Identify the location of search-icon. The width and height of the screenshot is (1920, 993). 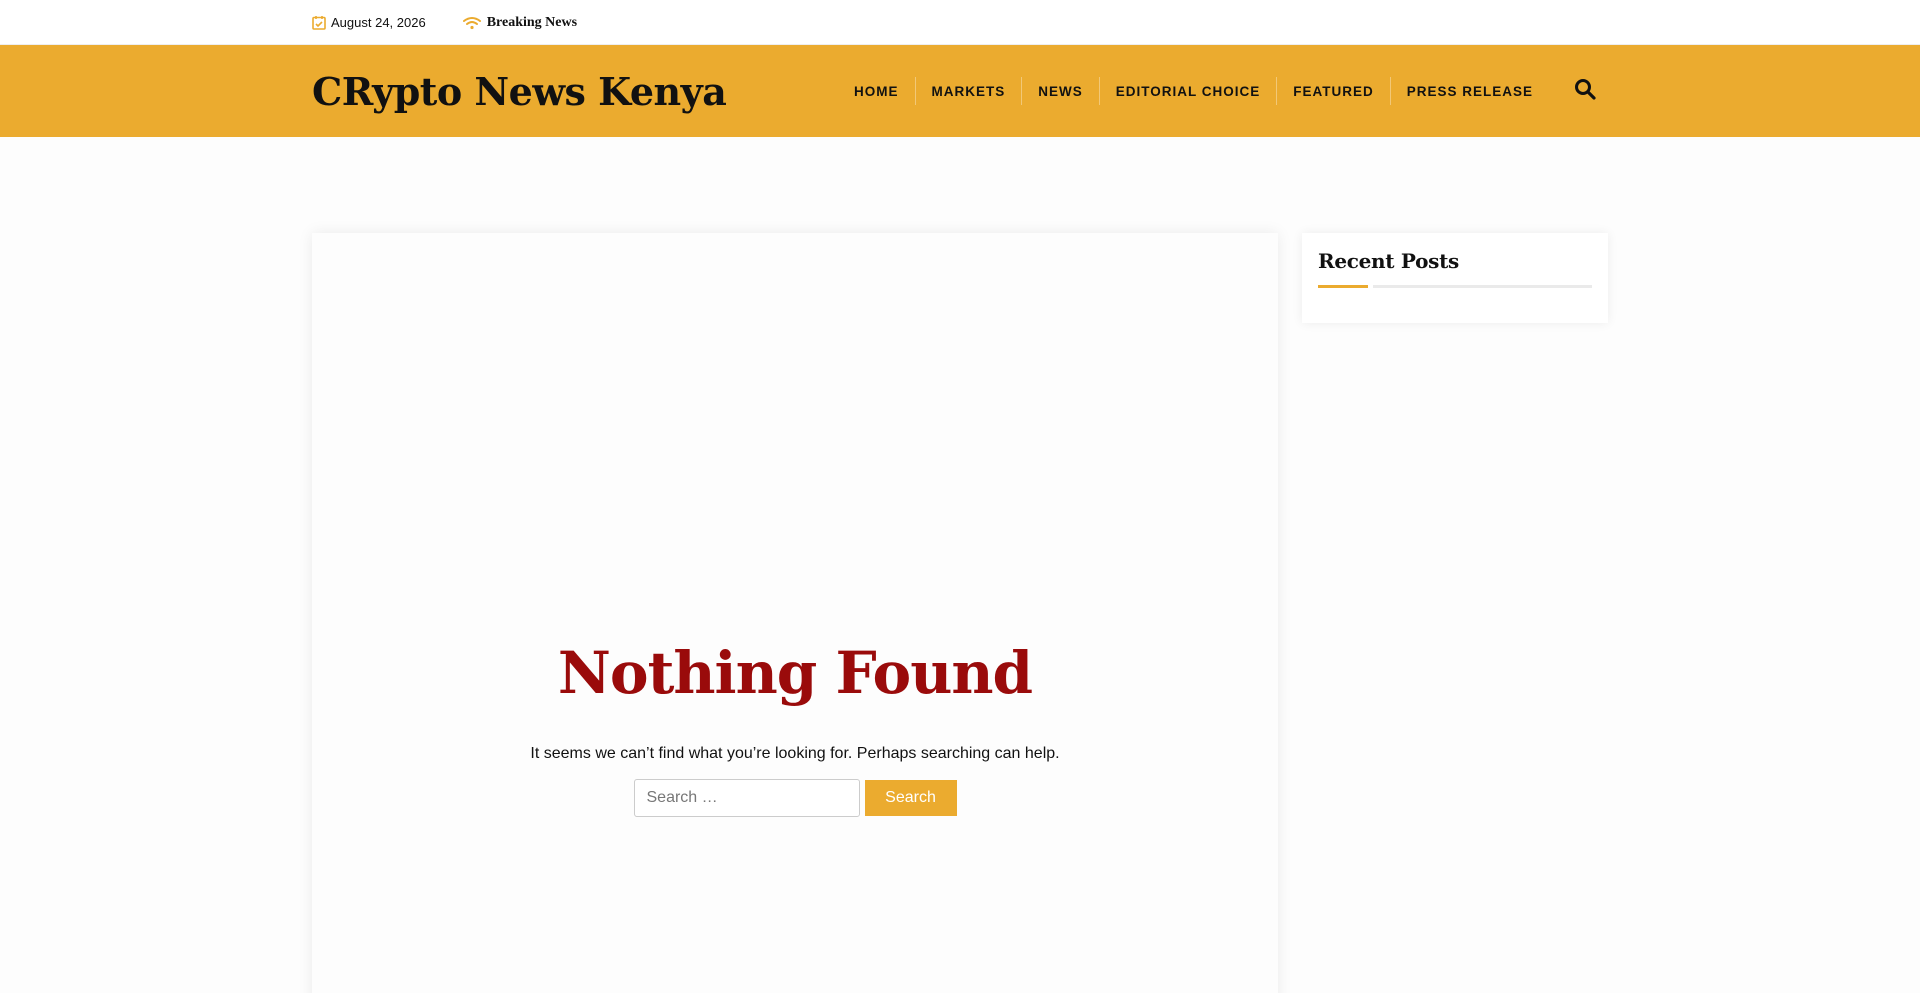
(1585, 89).